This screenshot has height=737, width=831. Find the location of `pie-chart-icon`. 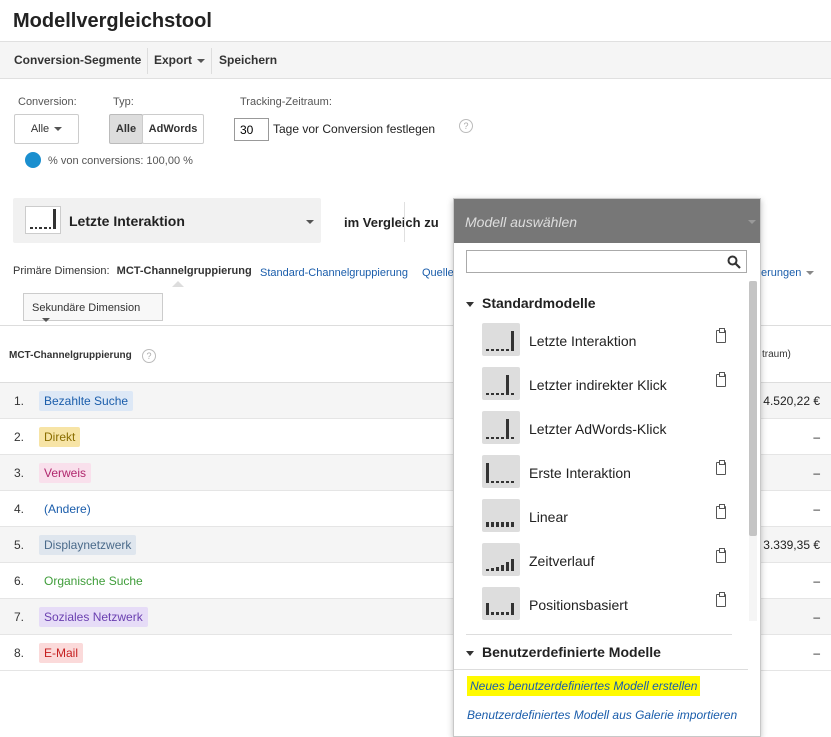

pie-chart-icon is located at coordinates (33, 160).